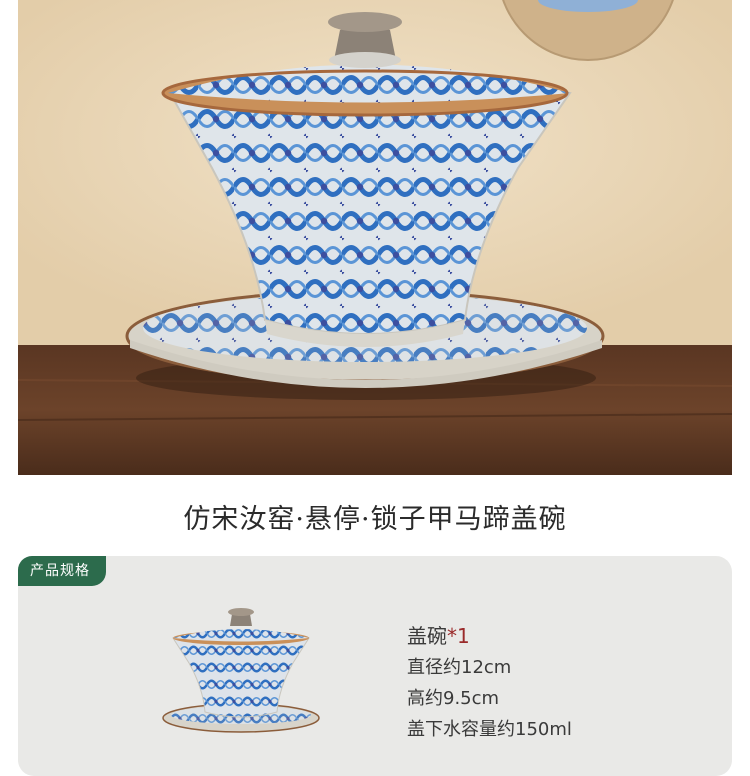  What do you see at coordinates (459, 667) in the screenshot?
I see `spec-diameter: 直径约12cm` at bounding box center [459, 667].